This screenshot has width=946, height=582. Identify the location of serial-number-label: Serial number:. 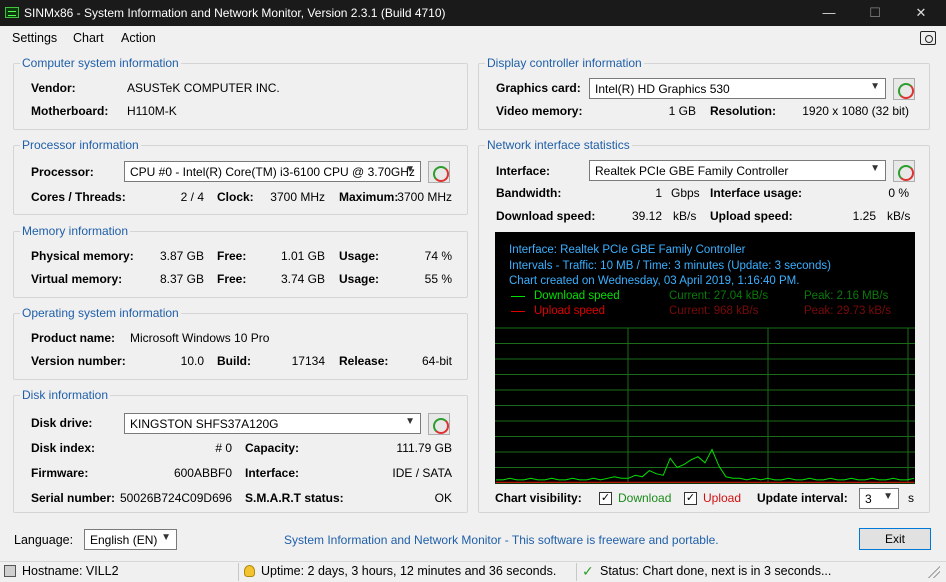
(73, 498).